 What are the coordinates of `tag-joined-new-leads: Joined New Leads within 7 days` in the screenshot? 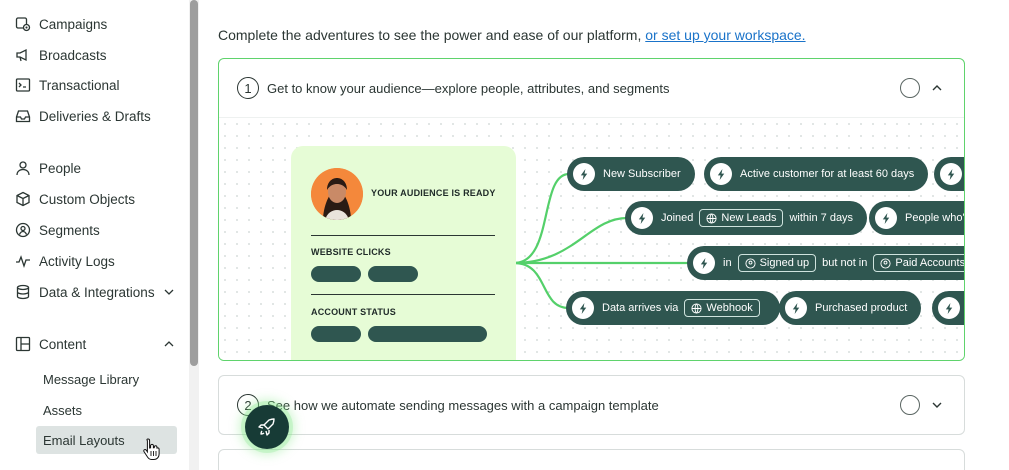 It's located at (746, 218).